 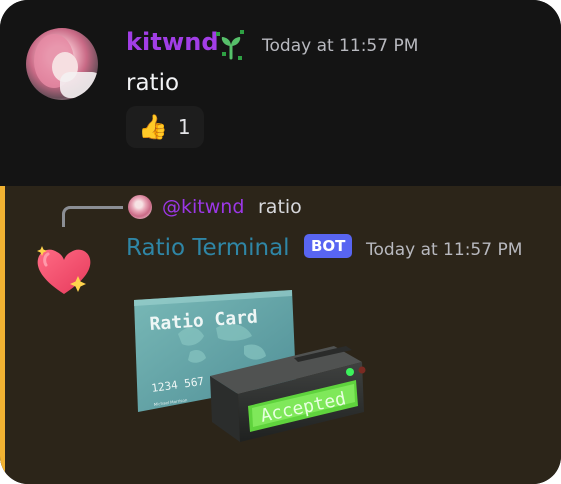 What do you see at coordinates (92, 216) in the screenshot?
I see `reply-connector` at bounding box center [92, 216].